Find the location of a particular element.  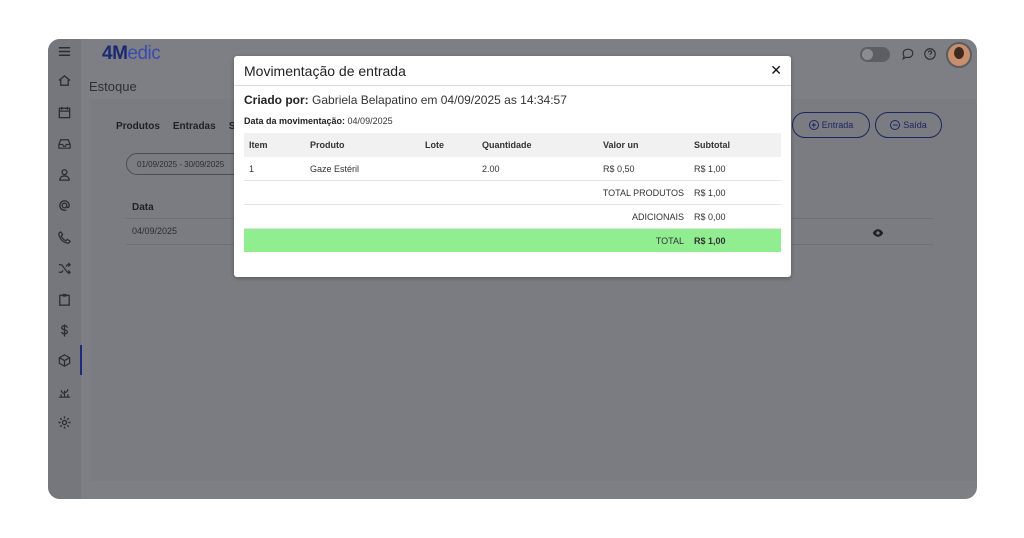

column-header-valor-un: Valor un is located at coordinates (643, 145).